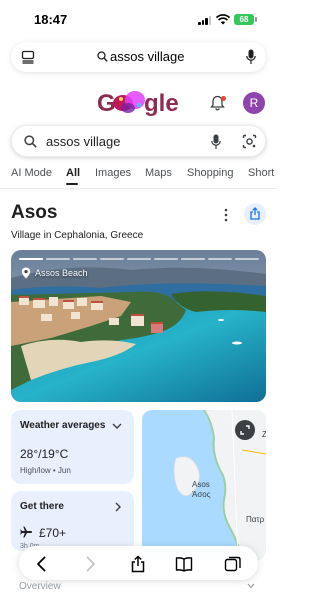 This screenshot has width=320, height=600. What do you see at coordinates (26, 532) in the screenshot?
I see `airplane-icon` at bounding box center [26, 532].